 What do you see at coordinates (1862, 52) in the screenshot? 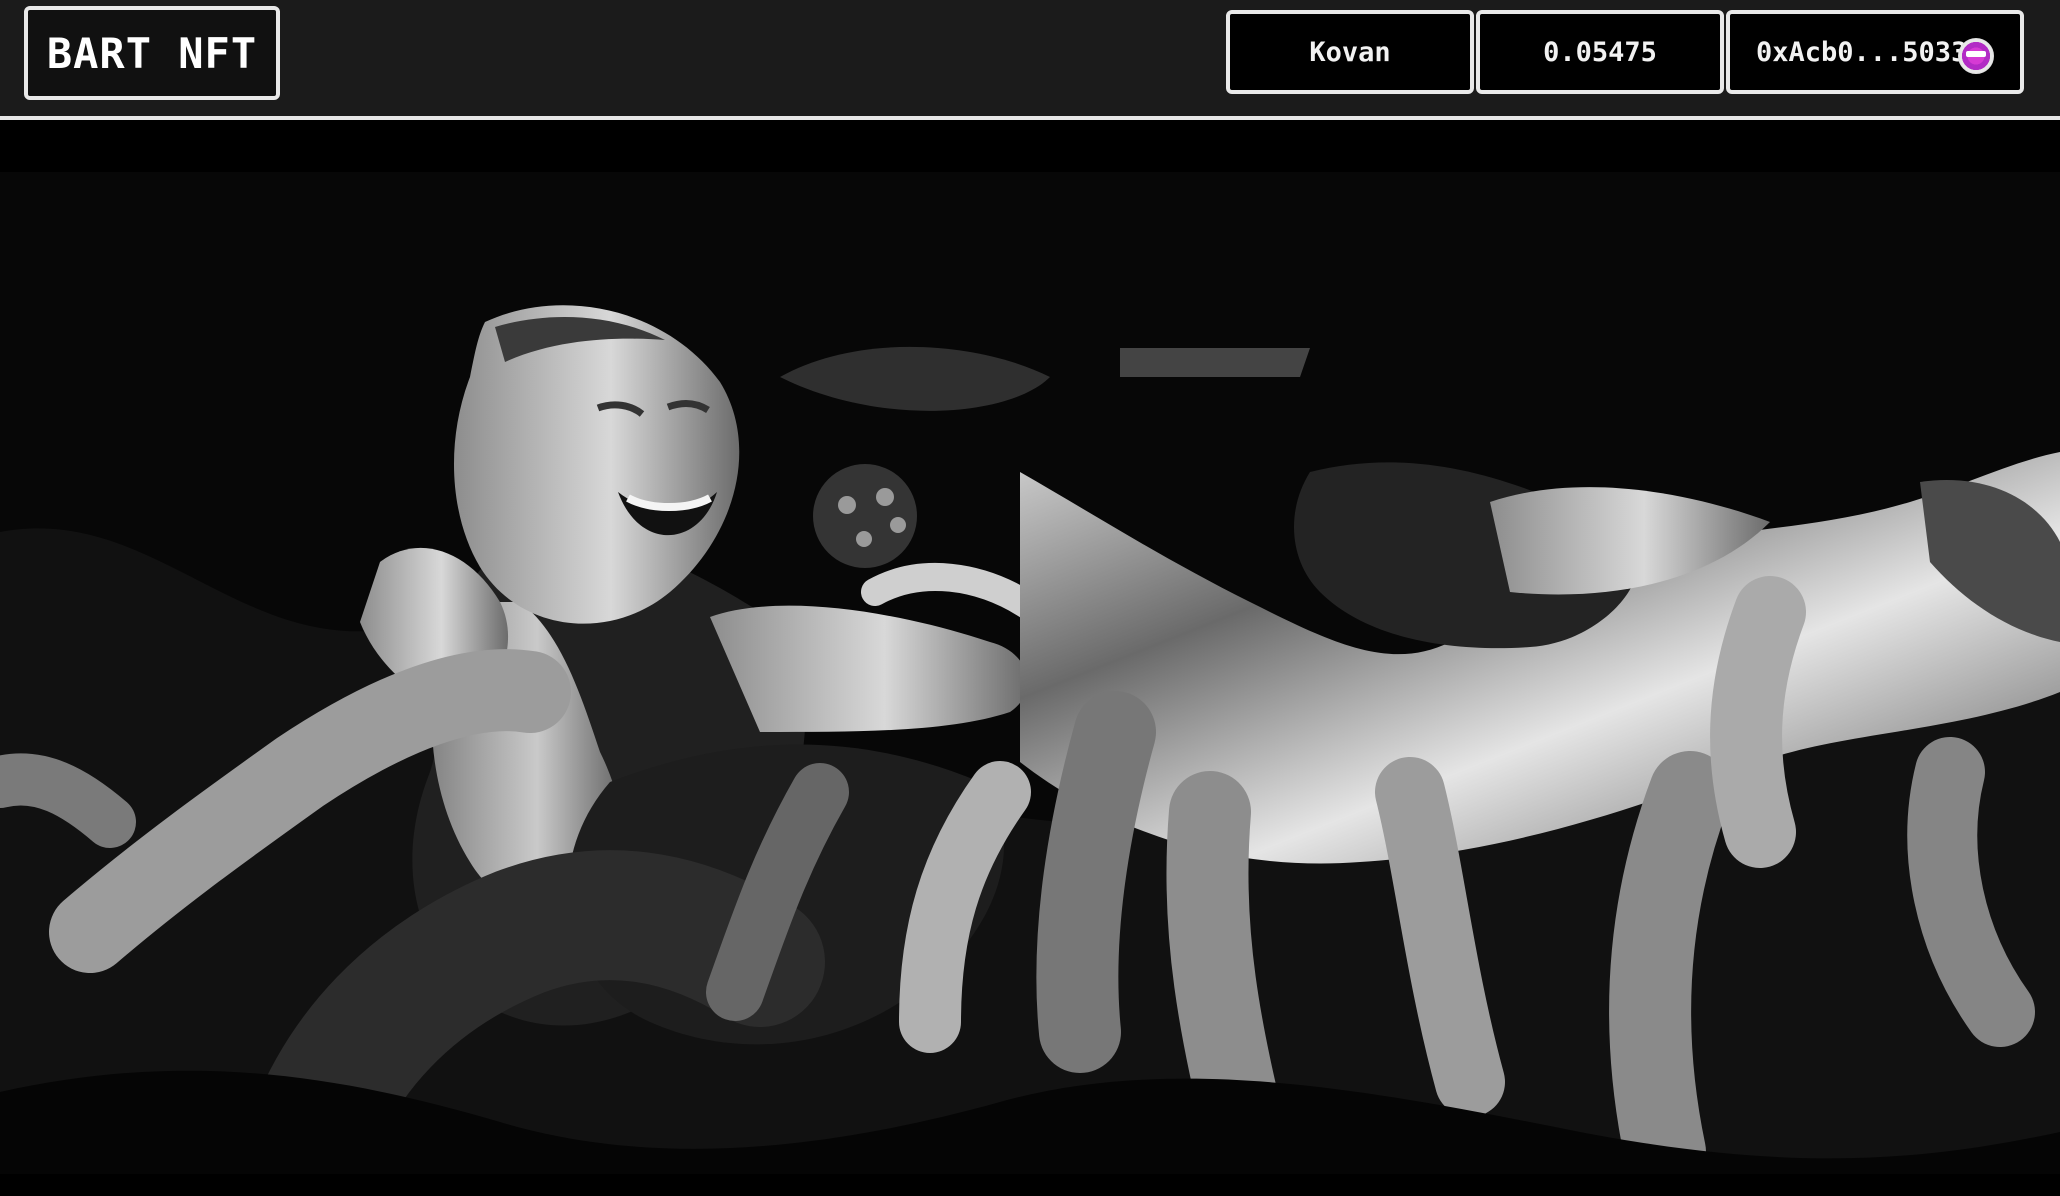
I see `account-address: 0xAcb0...5033` at bounding box center [1862, 52].